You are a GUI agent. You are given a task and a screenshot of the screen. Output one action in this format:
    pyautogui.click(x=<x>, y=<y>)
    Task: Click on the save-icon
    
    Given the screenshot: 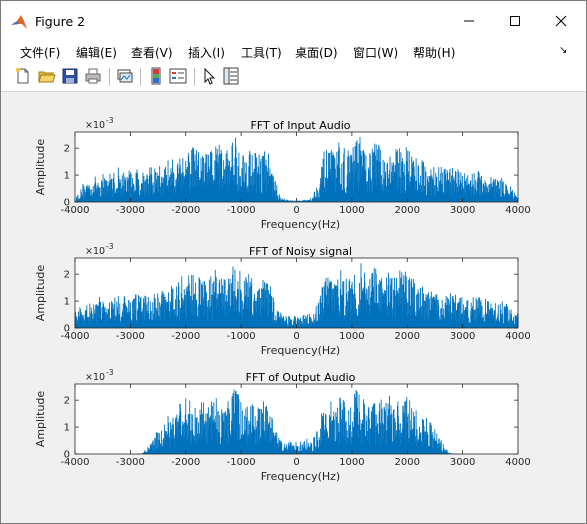 What is the action you would take?
    pyautogui.click(x=70, y=76)
    